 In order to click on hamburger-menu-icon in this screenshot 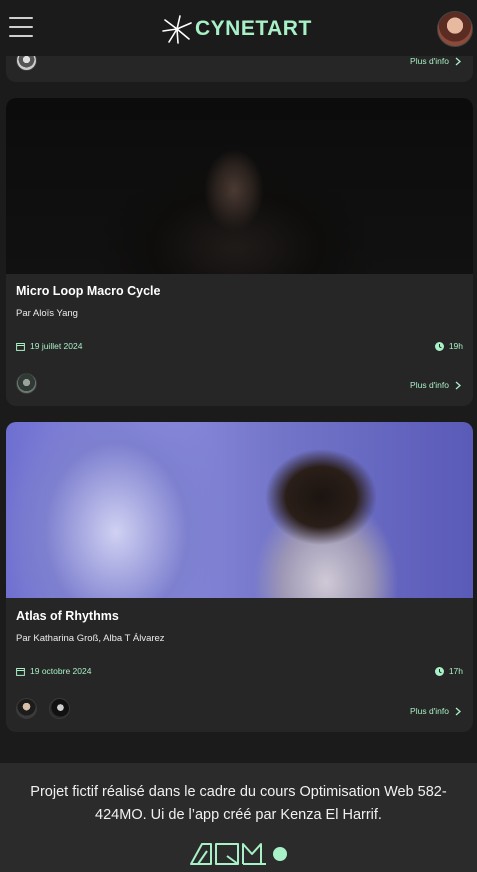, I will do `click(21, 27)`.